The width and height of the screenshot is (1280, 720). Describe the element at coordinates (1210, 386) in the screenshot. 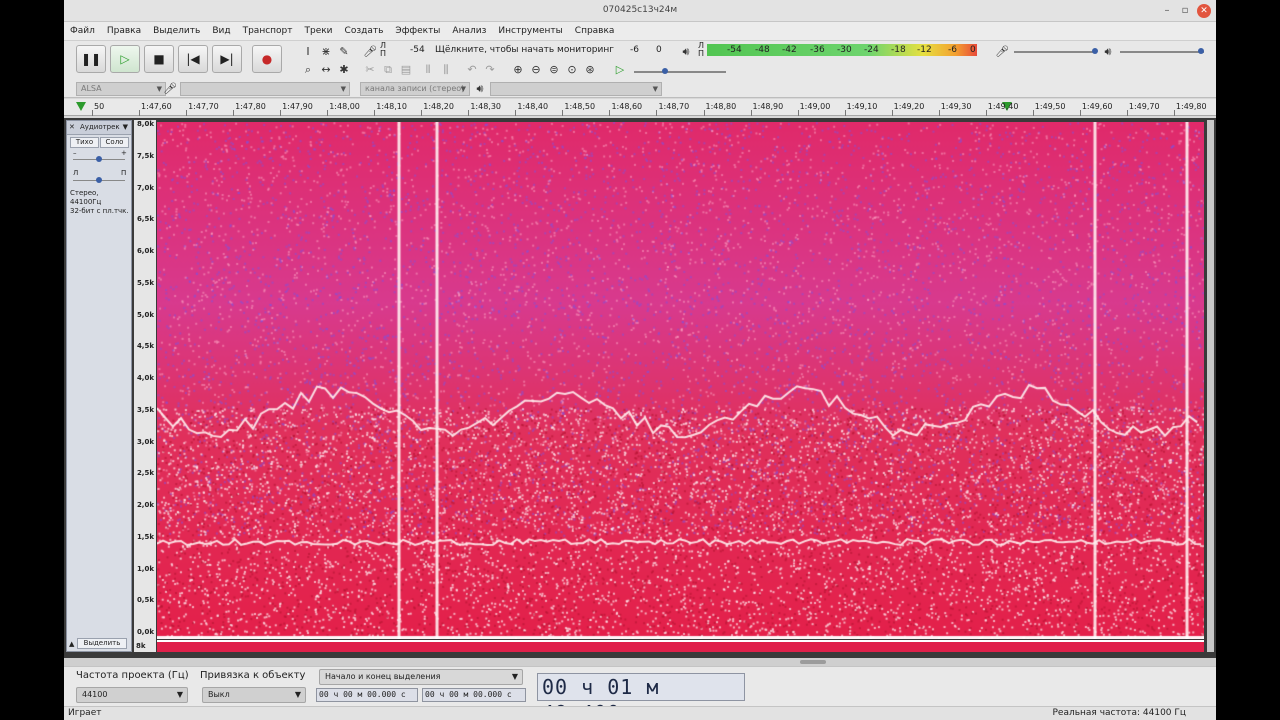

I see `vertical-scrollbar` at that location.